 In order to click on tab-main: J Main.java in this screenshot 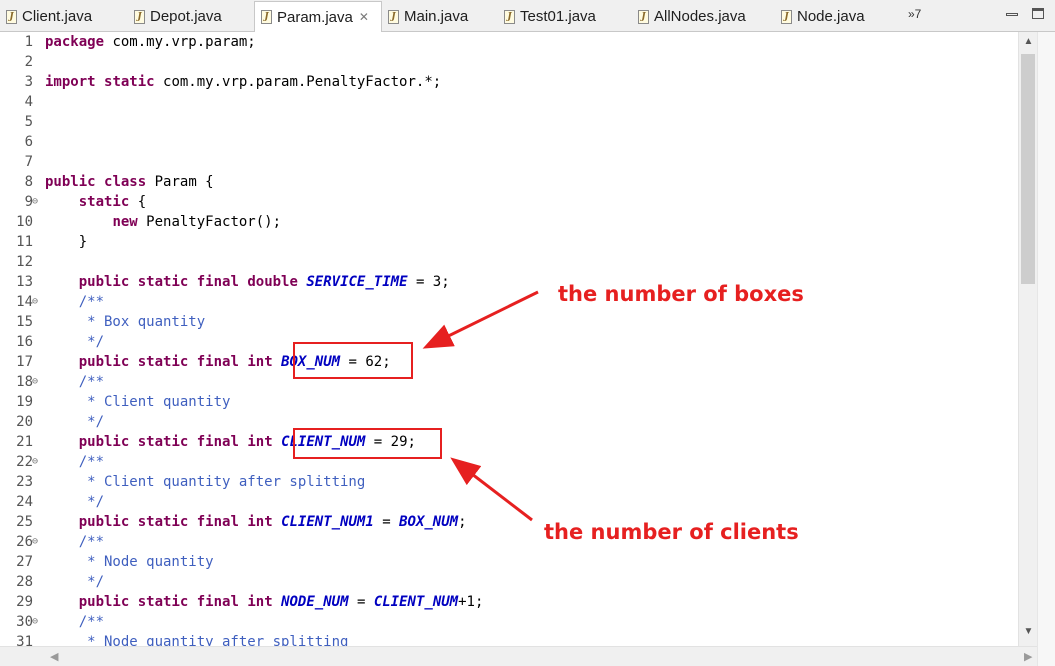, I will do `click(440, 16)`.